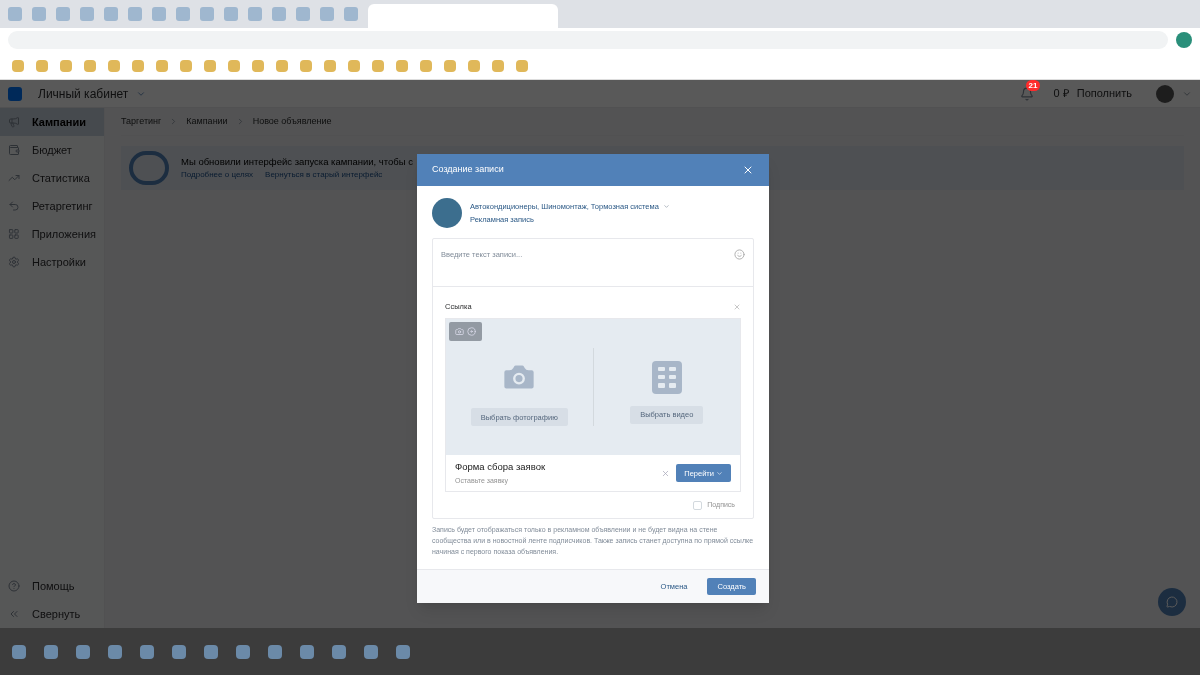 This screenshot has height=675, width=1200. What do you see at coordinates (447, 213) in the screenshot?
I see `community-avatar` at bounding box center [447, 213].